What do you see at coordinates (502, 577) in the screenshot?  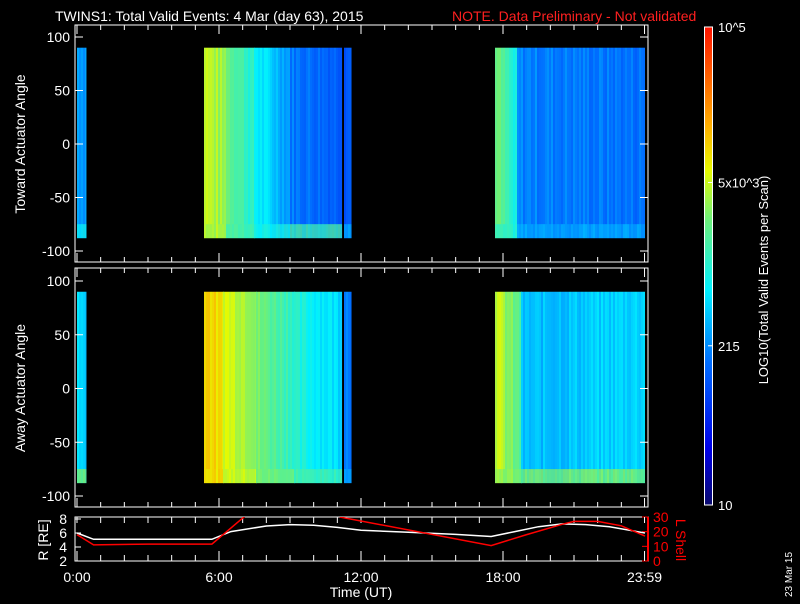 I see `x-tick-label: 18:00` at bounding box center [502, 577].